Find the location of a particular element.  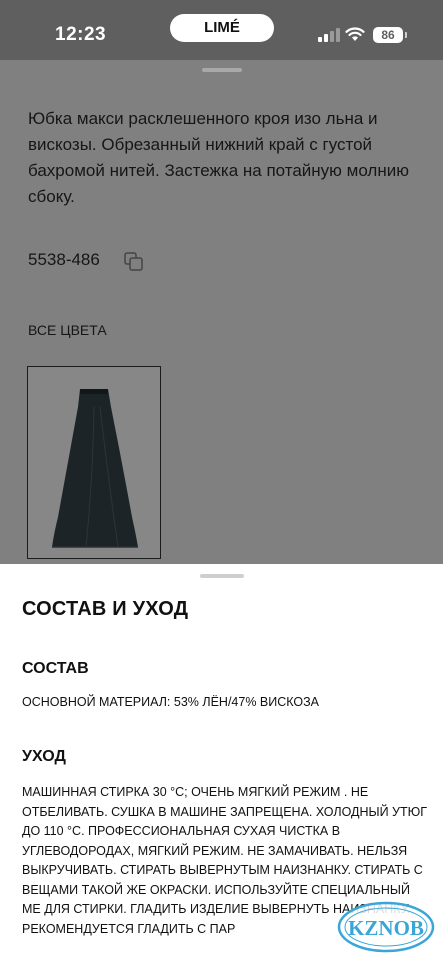

watermark-text: KZNOB is located at coordinates (386, 928).